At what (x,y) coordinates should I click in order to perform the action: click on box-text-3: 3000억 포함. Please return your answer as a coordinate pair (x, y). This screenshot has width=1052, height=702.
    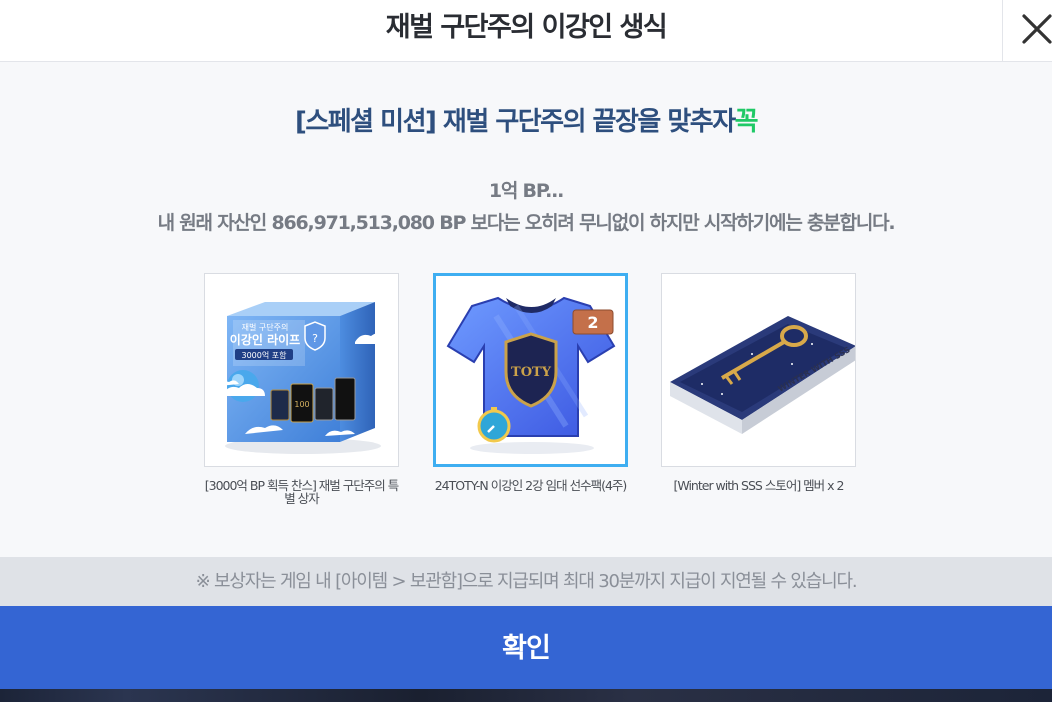
    Looking at the image, I should click on (265, 355).